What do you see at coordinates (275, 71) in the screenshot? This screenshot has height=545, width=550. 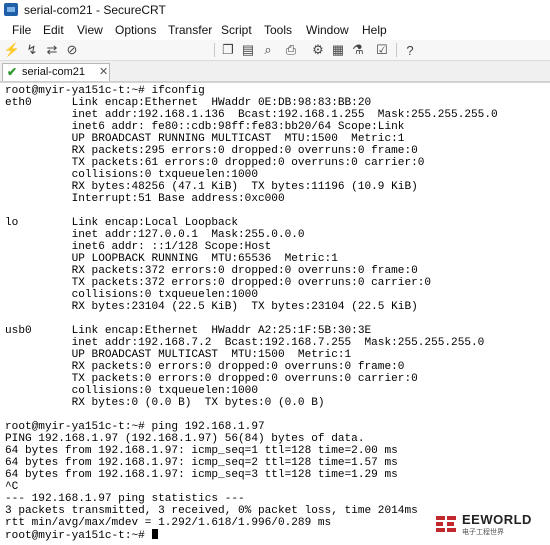 I see `session-tab-bar: ✔ serial-com21 ✕` at bounding box center [275, 71].